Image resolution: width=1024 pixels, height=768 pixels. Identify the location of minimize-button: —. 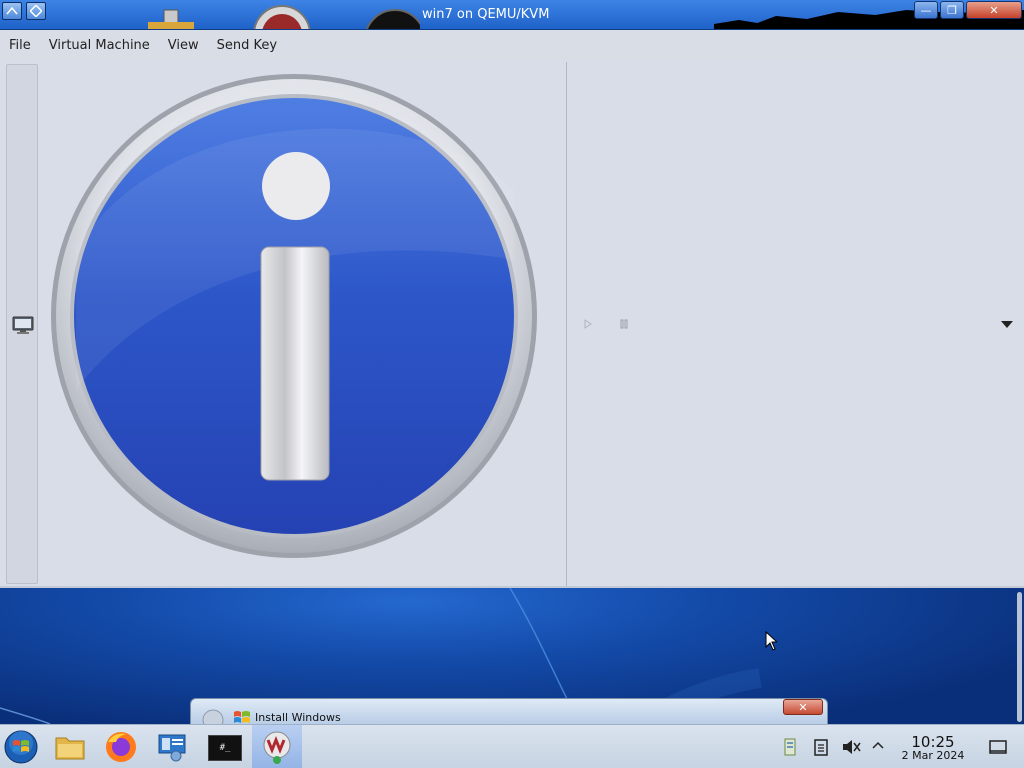
(926, 10).